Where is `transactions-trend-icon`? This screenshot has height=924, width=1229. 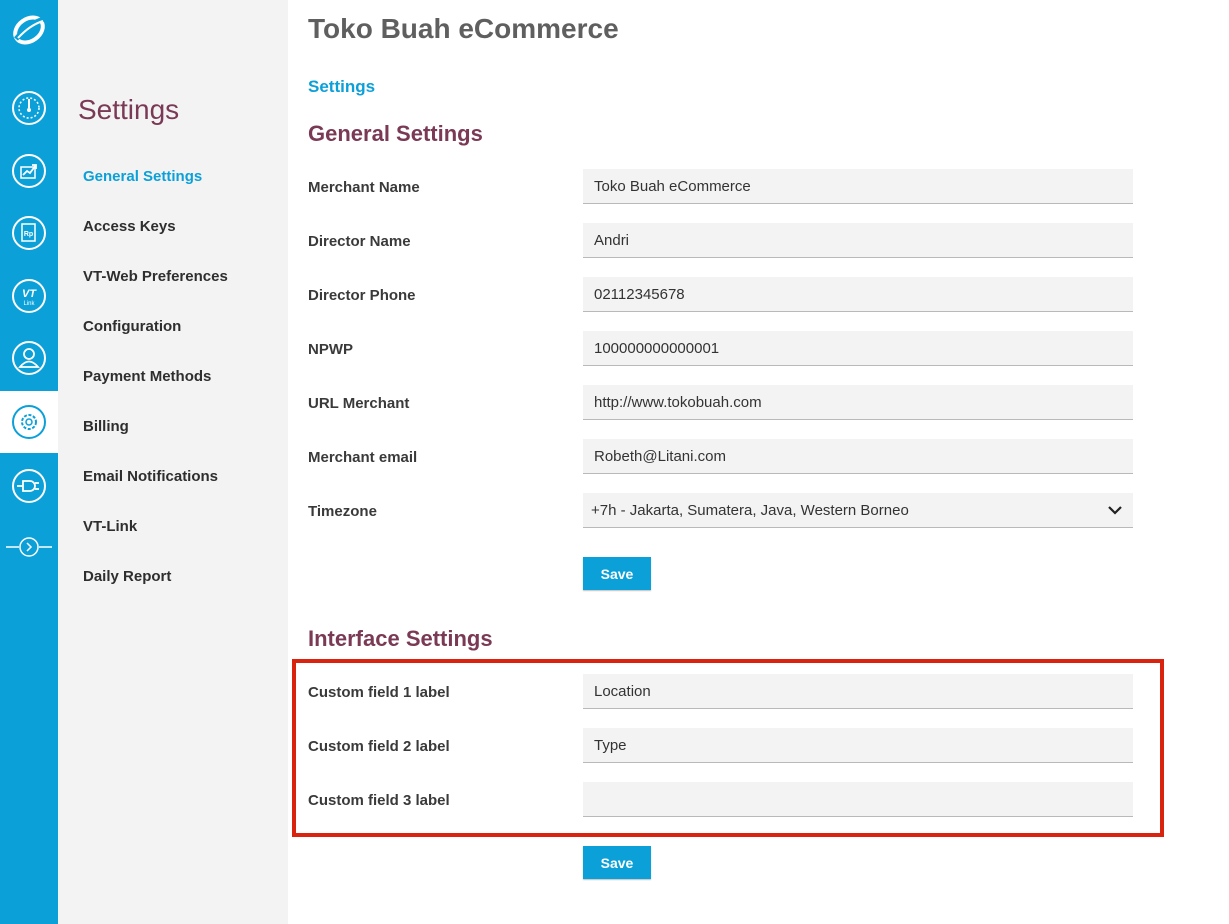 transactions-trend-icon is located at coordinates (29, 171).